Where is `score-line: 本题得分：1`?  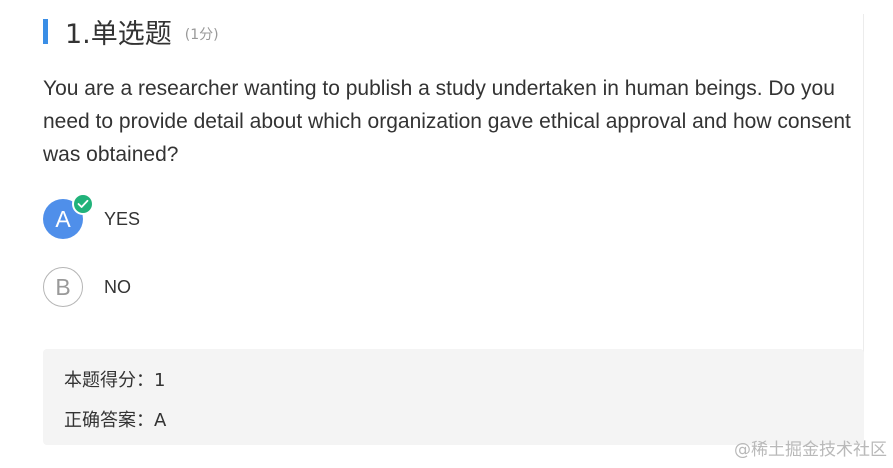 score-line: 本题得分：1 is located at coordinates (115, 380).